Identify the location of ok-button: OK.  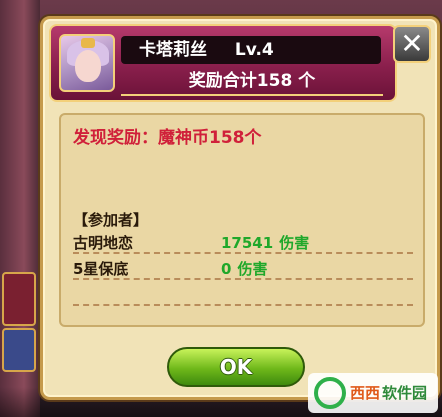
(236, 367).